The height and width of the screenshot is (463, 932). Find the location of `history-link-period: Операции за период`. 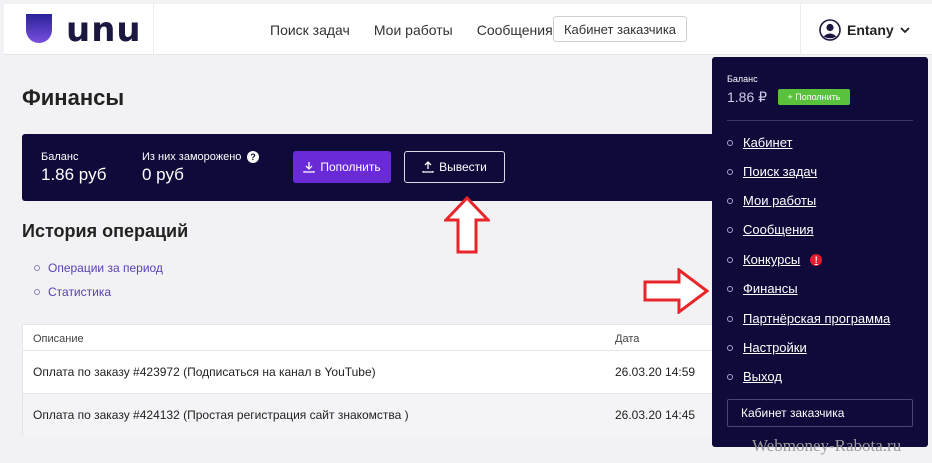

history-link-period: Операции за период is located at coordinates (98, 268).